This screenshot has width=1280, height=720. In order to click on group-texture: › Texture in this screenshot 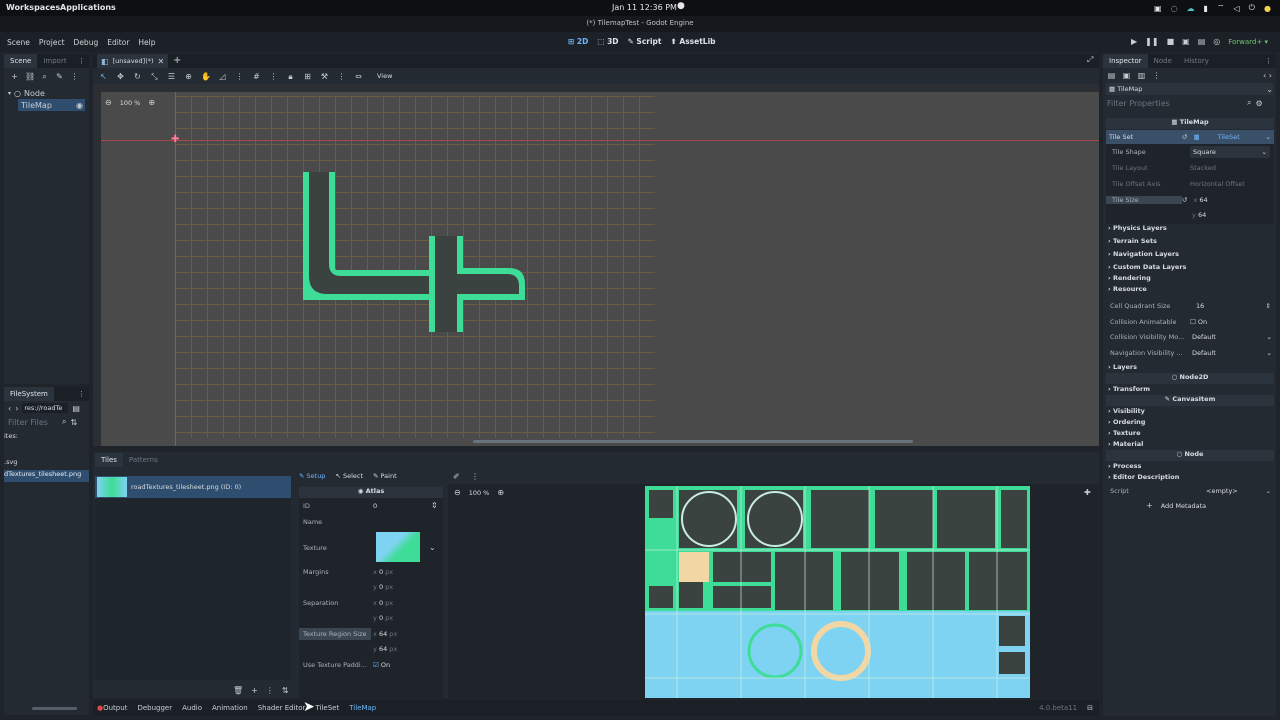, I will do `click(1126, 434)`.